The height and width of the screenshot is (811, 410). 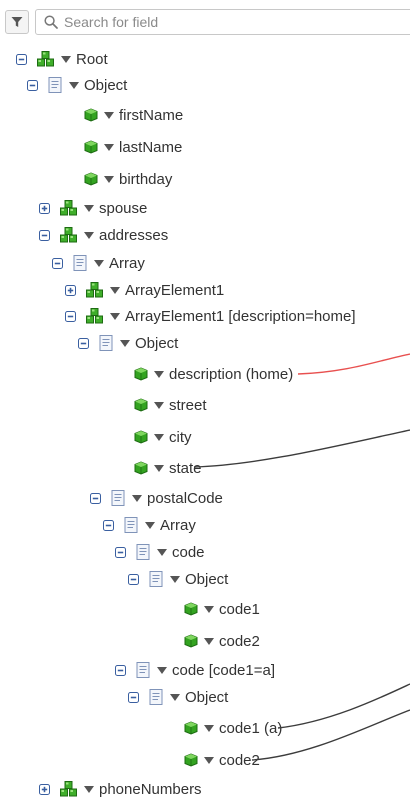 I want to click on tree-node: code [code1=a], so click(x=195, y=670).